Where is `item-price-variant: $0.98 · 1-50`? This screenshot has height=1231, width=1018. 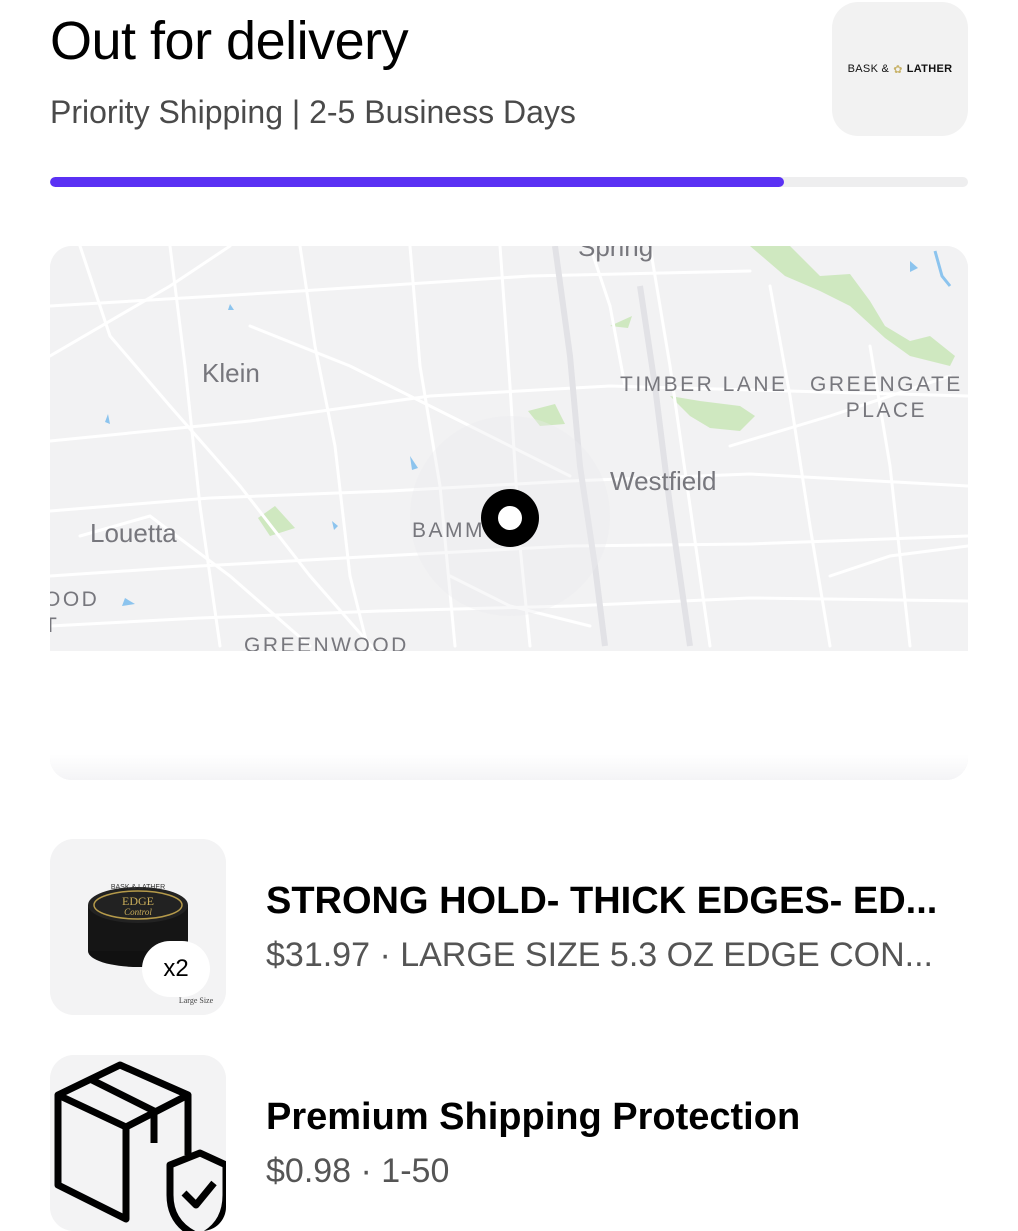 item-price-variant: $0.98 · 1-50 is located at coordinates (358, 1171).